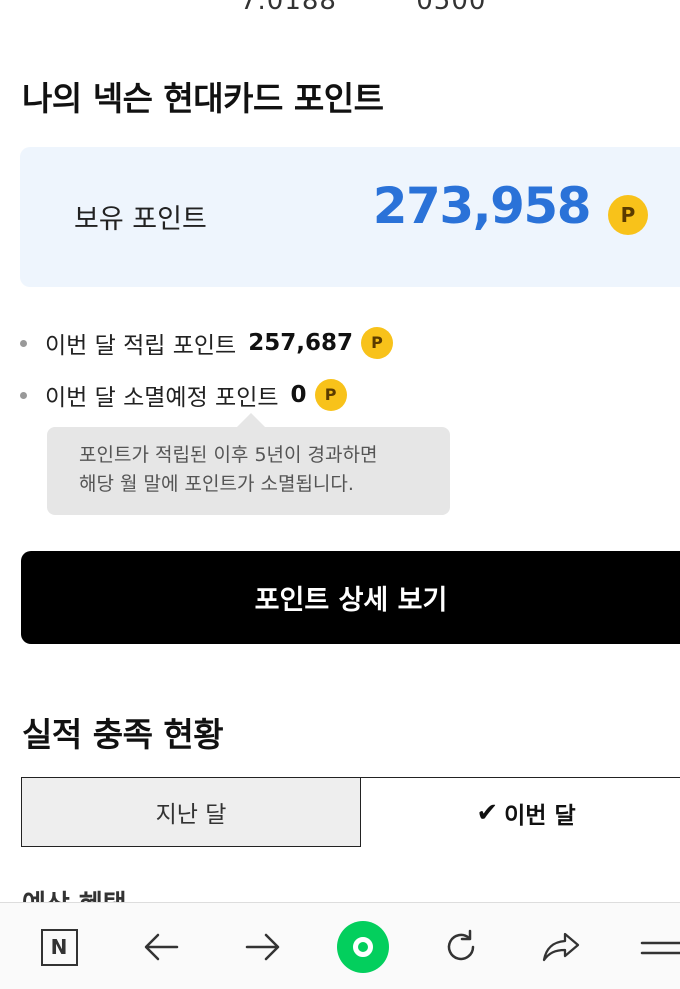 This screenshot has height=989, width=680. I want to click on month-tabs: 지난 달 ✔ 이번 달, so click(350, 812).